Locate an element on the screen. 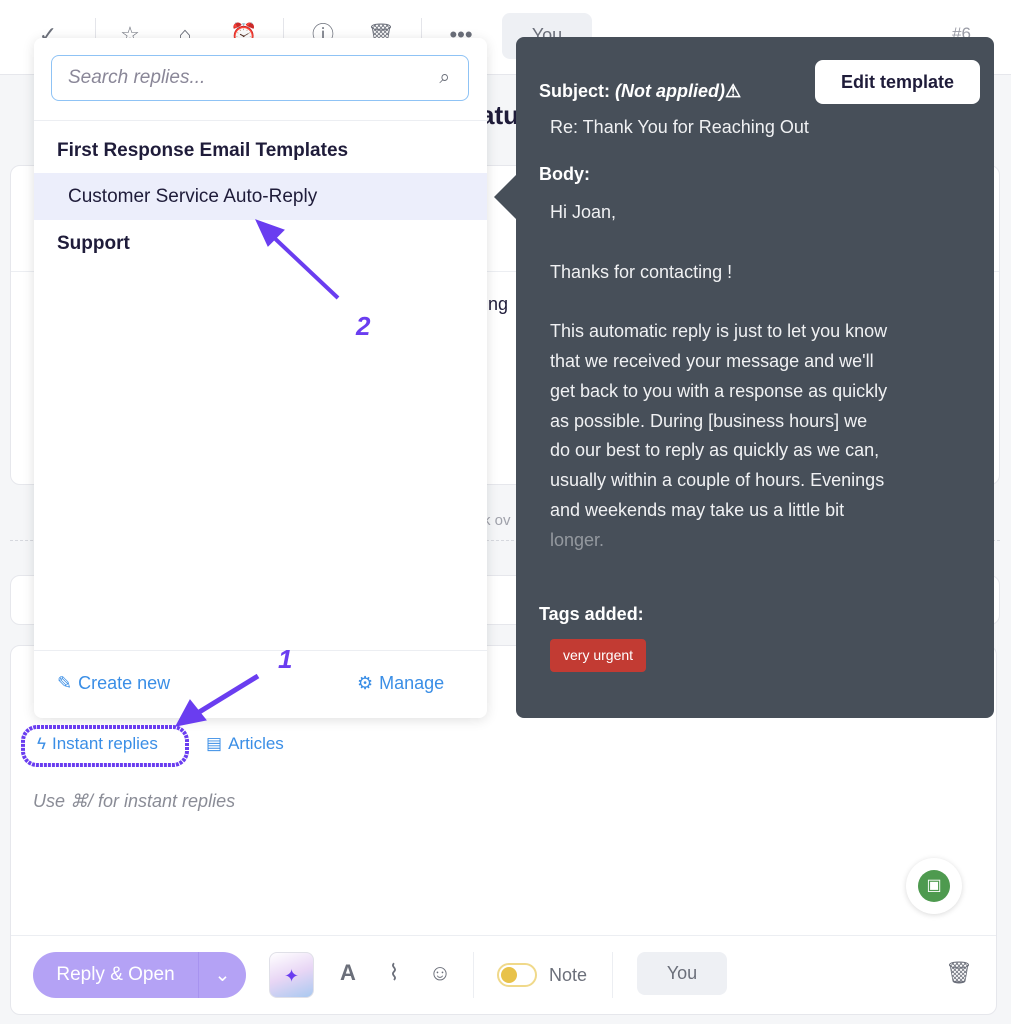 This screenshot has height=1024, width=1011. annotation-label-1: 1 is located at coordinates (285, 659).